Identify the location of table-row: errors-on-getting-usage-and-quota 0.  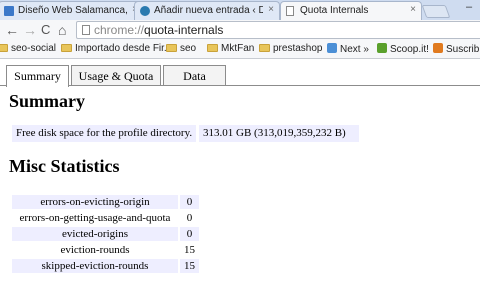
(105, 218).